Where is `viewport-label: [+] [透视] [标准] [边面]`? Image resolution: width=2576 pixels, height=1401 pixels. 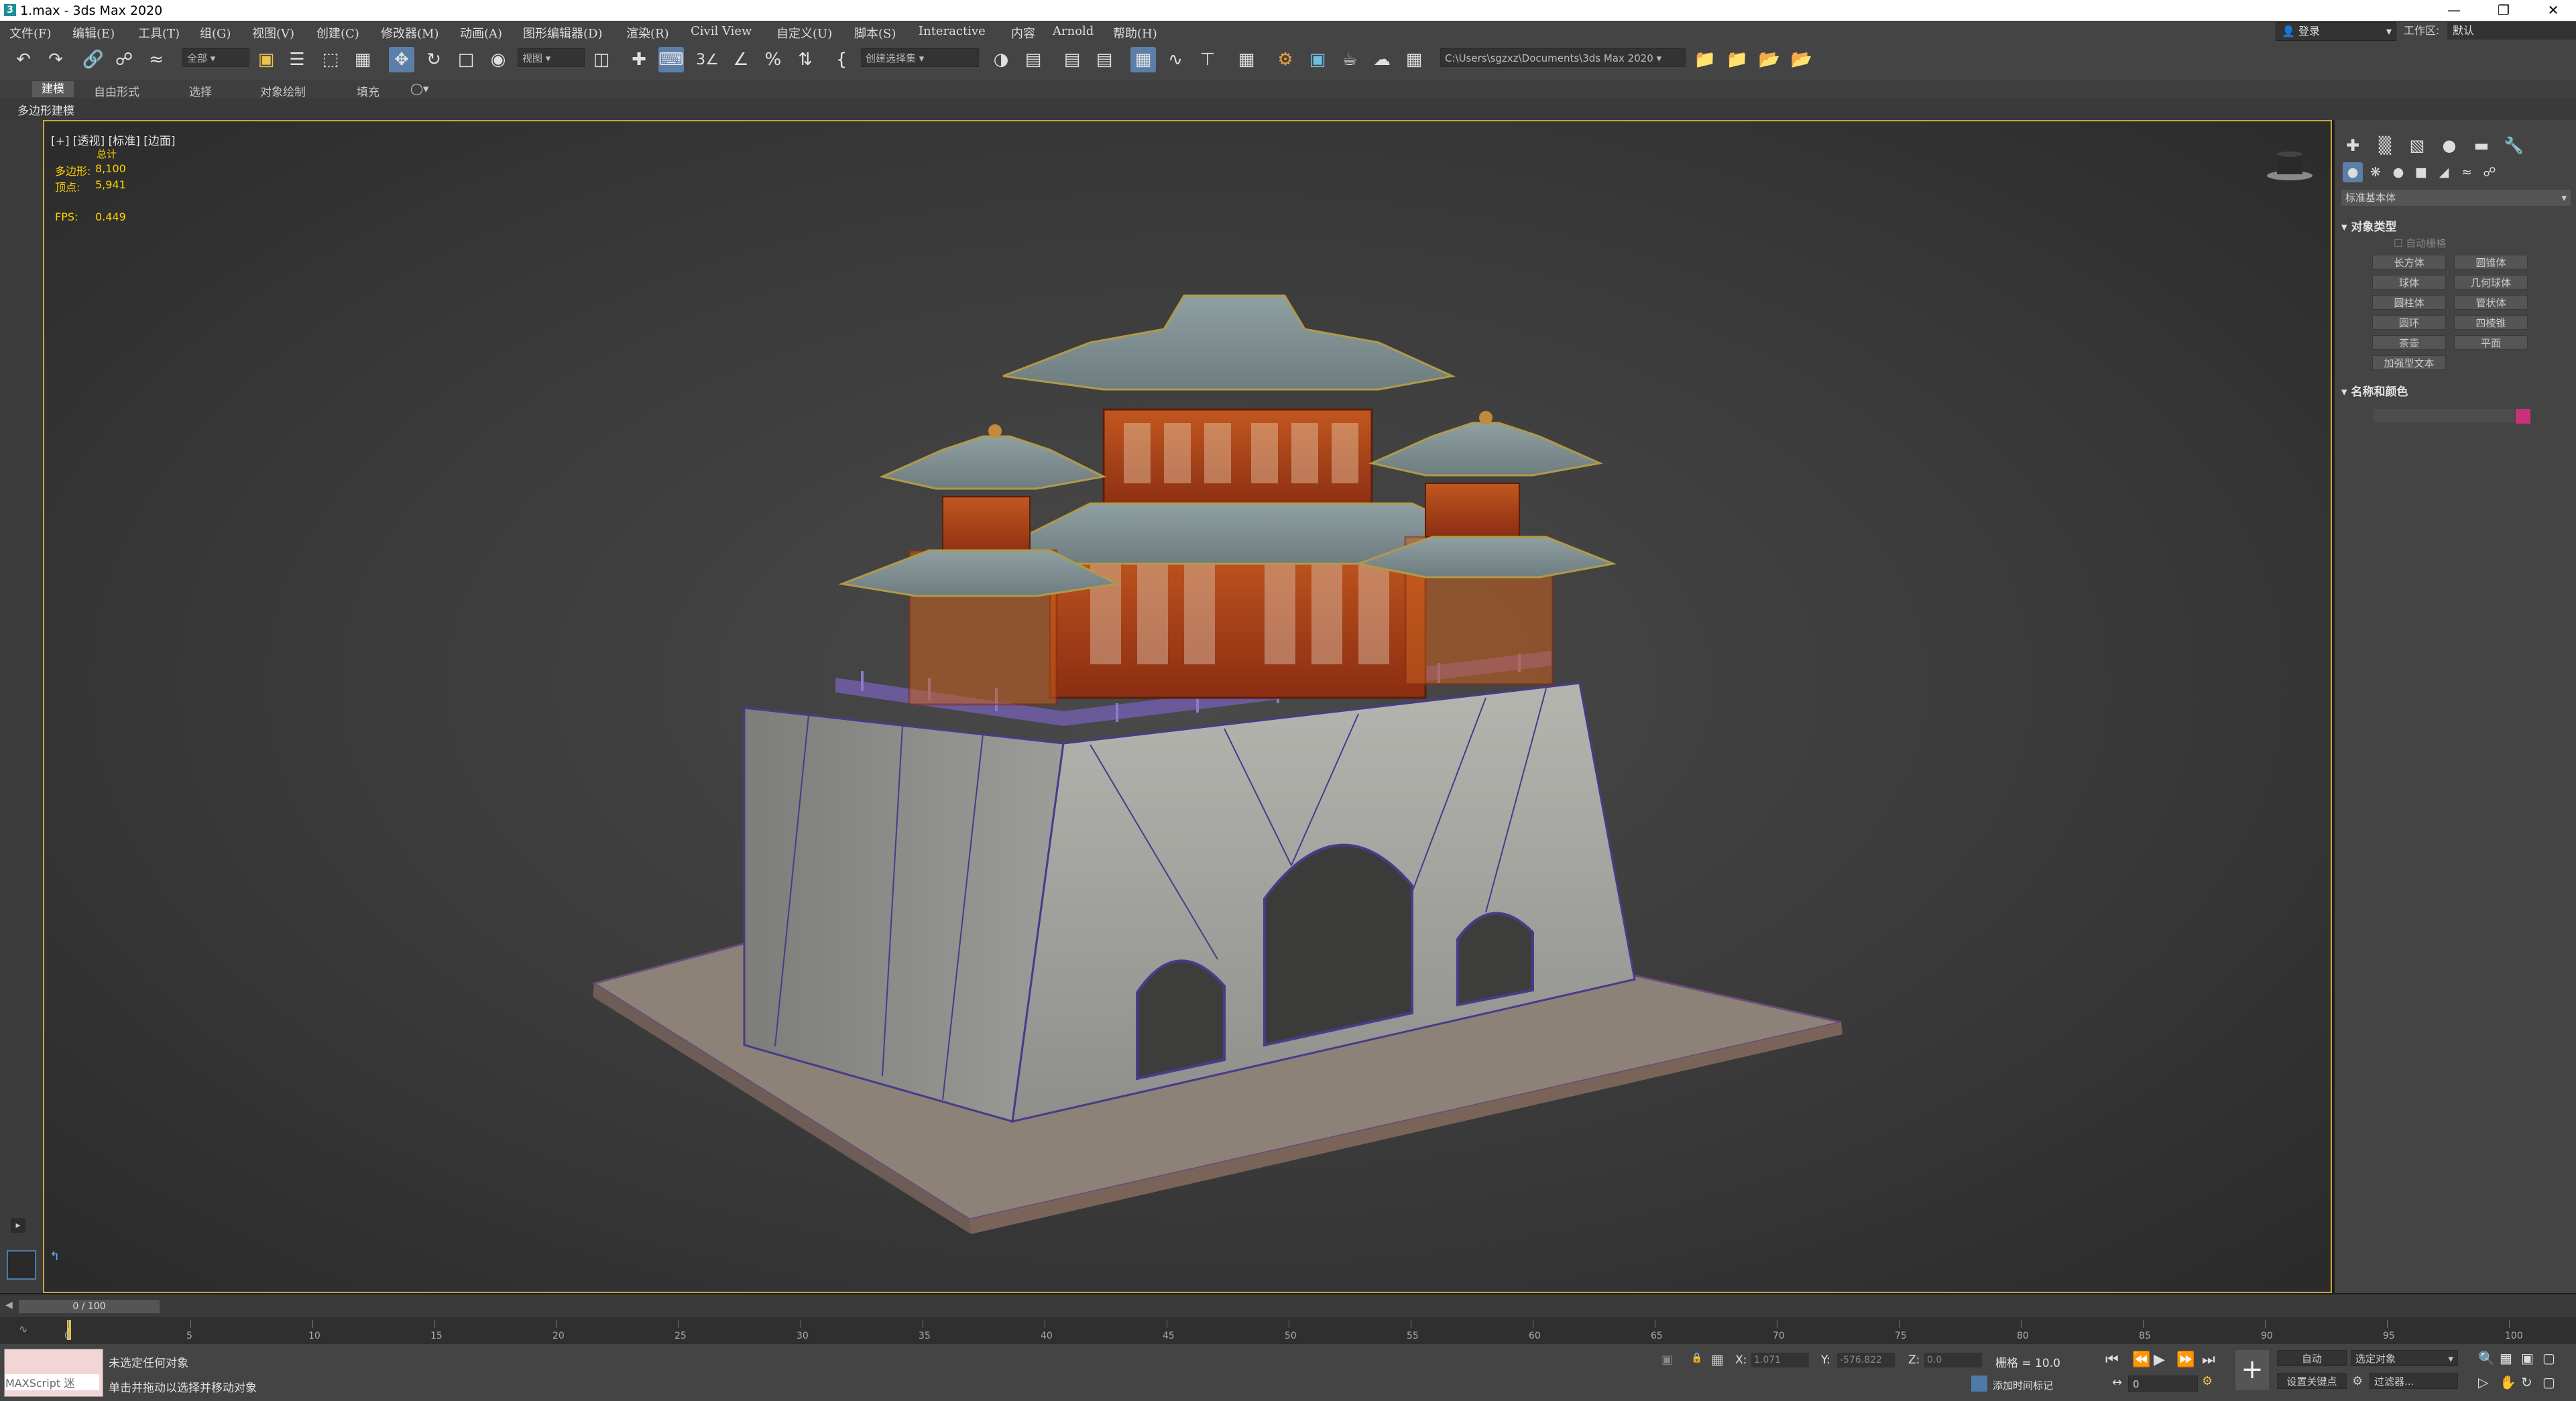 viewport-label: [+] [透视] [标准] [边面] is located at coordinates (113, 139).